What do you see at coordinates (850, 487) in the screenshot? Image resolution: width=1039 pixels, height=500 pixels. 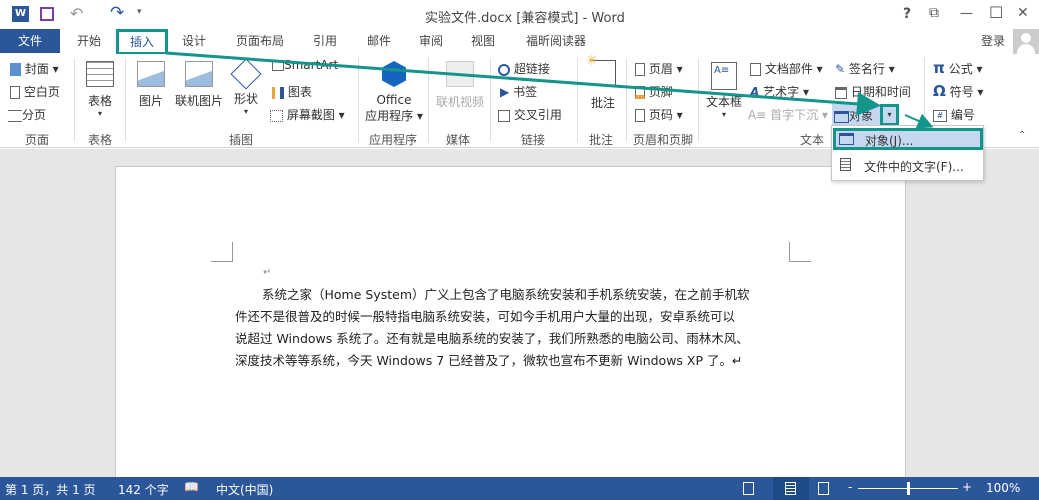 I see `zoom-out-button: -` at bounding box center [850, 487].